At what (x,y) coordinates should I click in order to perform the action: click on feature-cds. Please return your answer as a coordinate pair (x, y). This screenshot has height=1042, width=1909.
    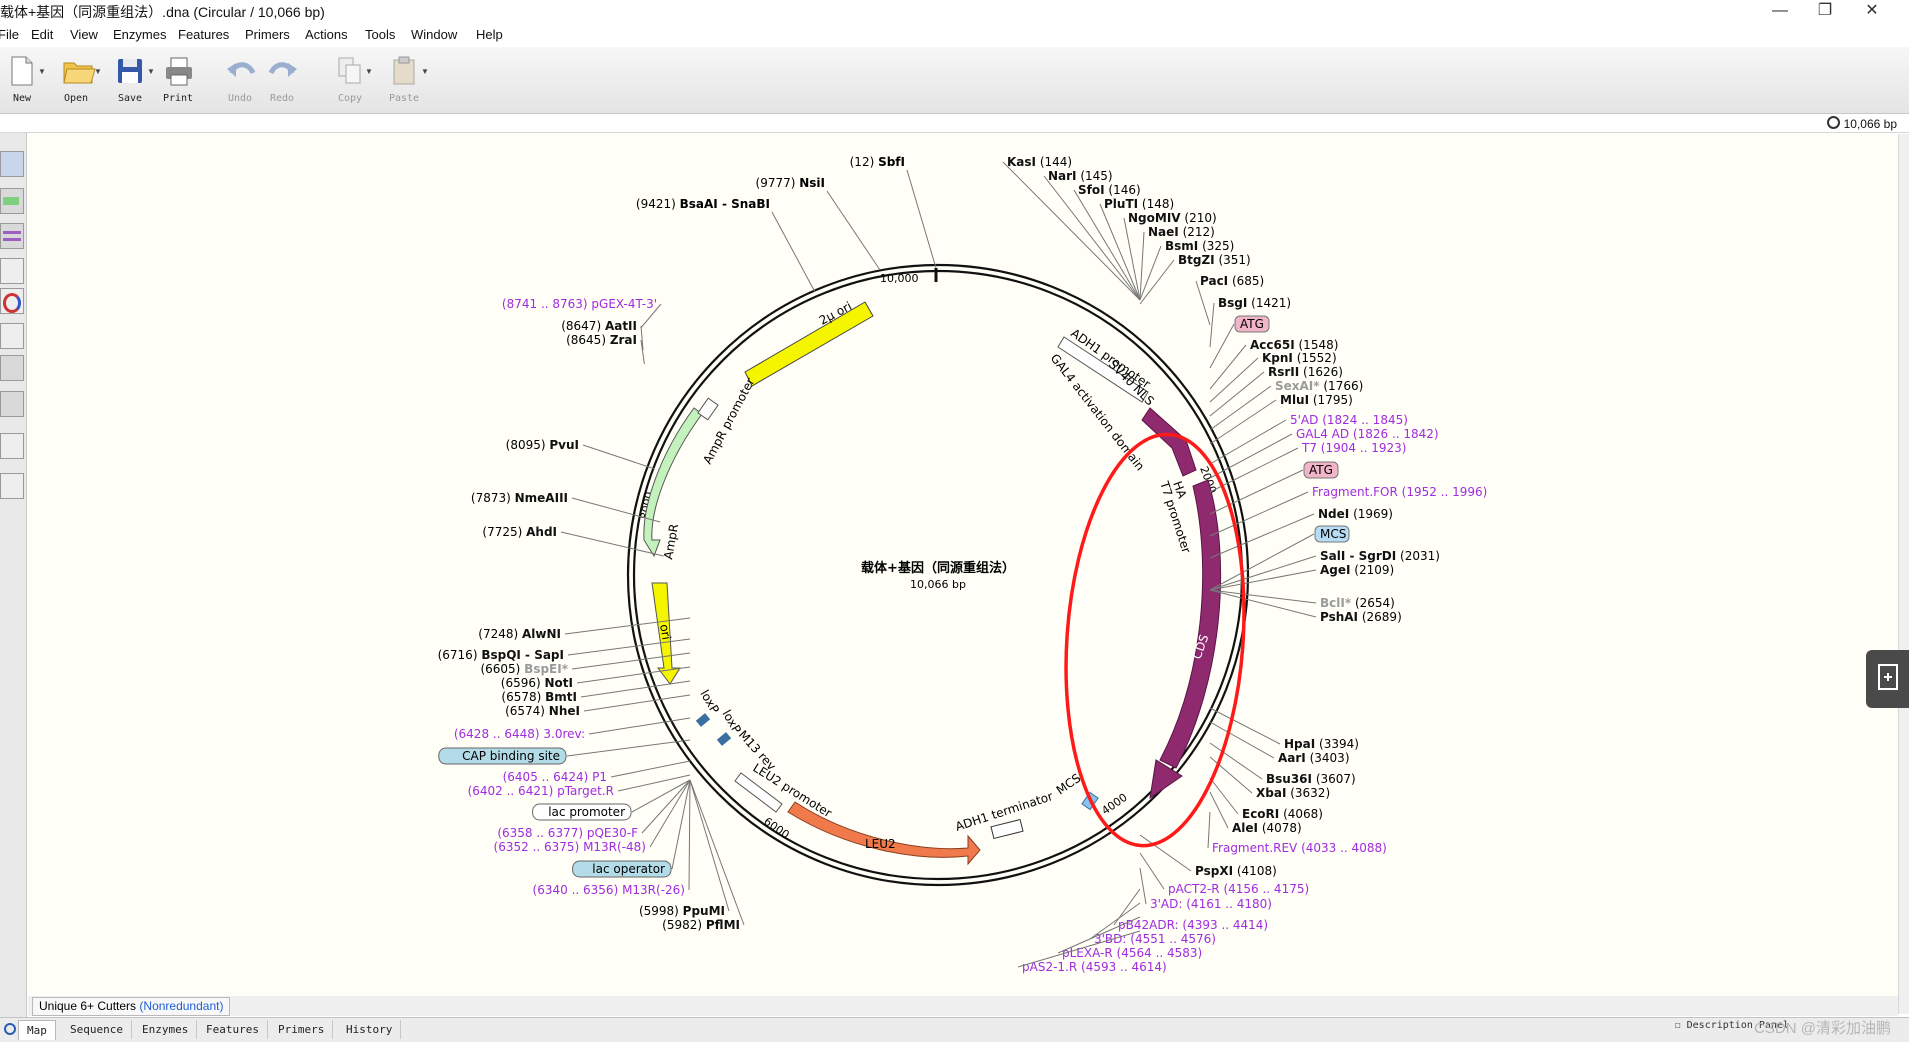
    Looking at the image, I should click on (1190, 624).